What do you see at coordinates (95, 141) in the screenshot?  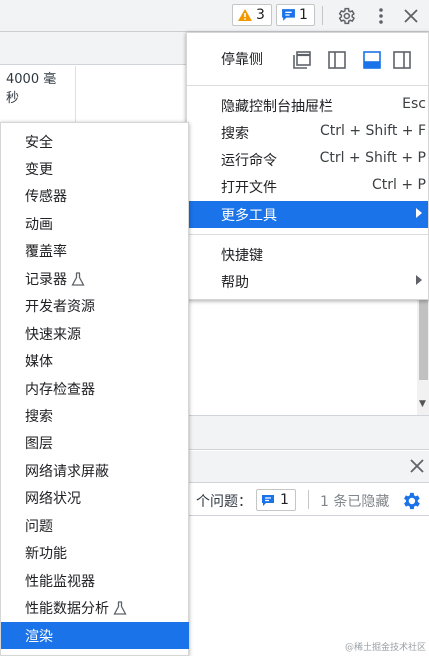 I see `submenu-item: 安全` at bounding box center [95, 141].